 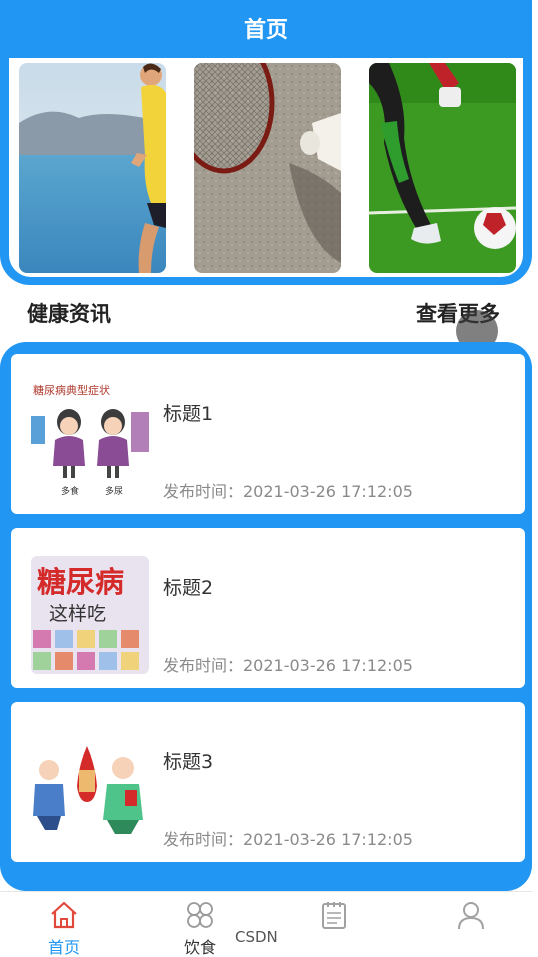 What do you see at coordinates (188, 414) in the screenshot?
I see `news-title: 标题1` at bounding box center [188, 414].